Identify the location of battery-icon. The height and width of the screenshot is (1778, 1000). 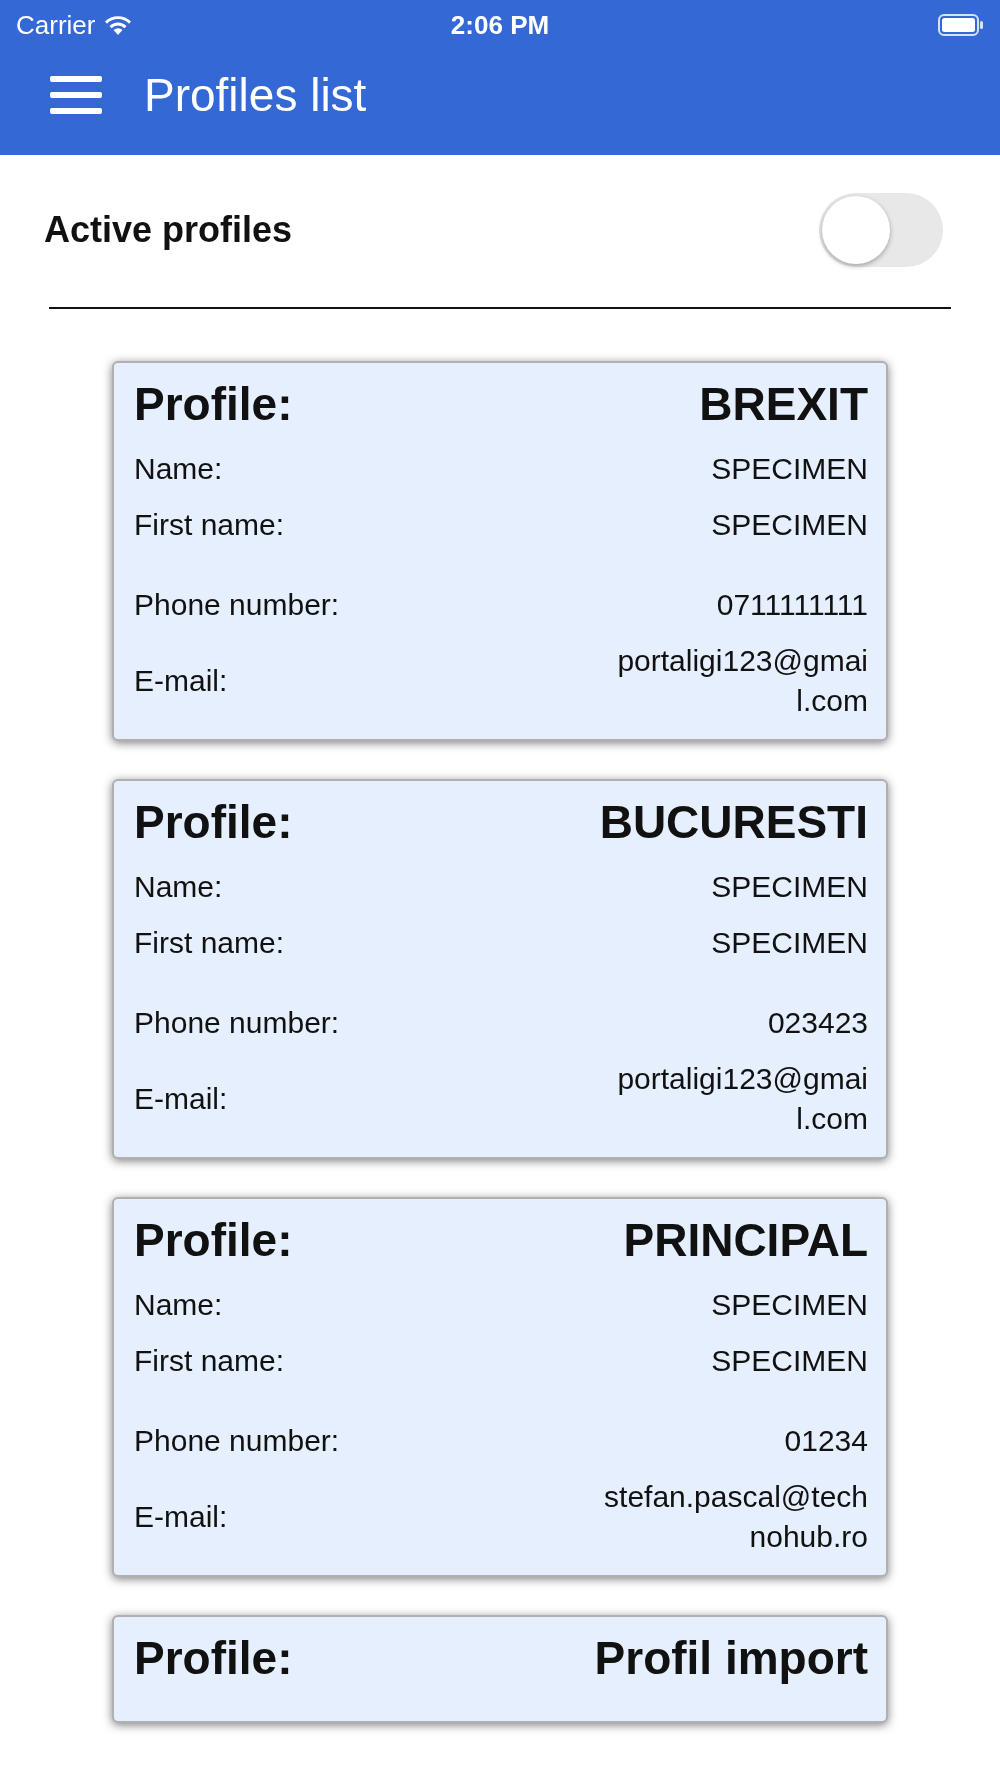
(961, 25).